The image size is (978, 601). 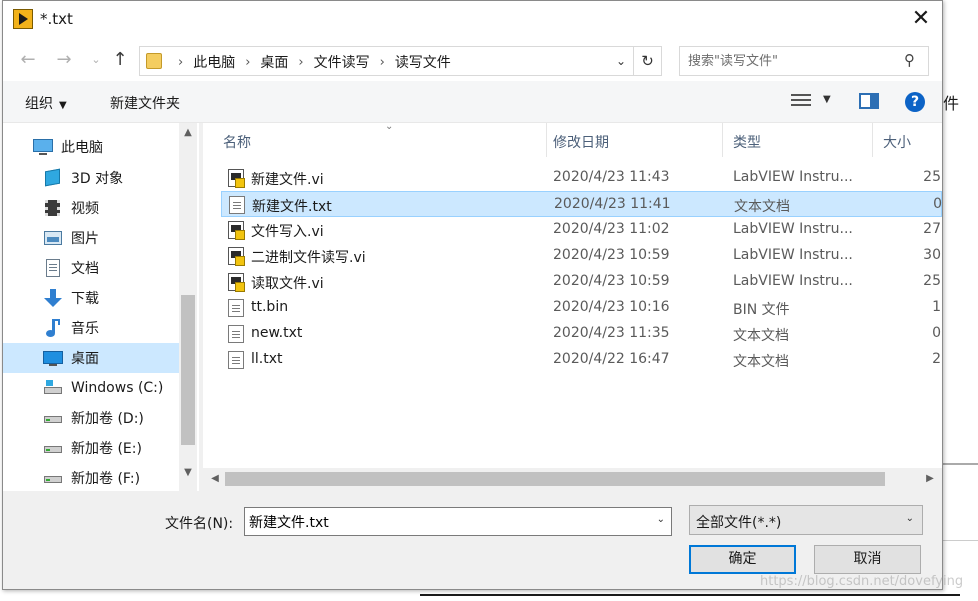 I want to click on filename-label: 文件名(N):, so click(x=199, y=524).